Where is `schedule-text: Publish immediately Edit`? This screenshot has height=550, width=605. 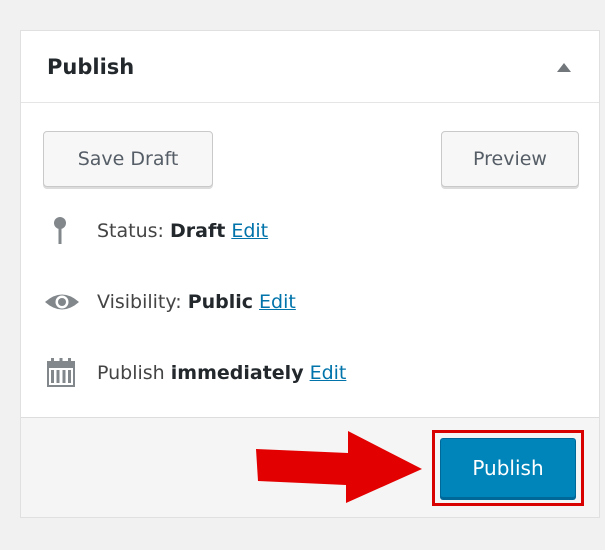 schedule-text: Publish immediately Edit is located at coordinates (221, 373).